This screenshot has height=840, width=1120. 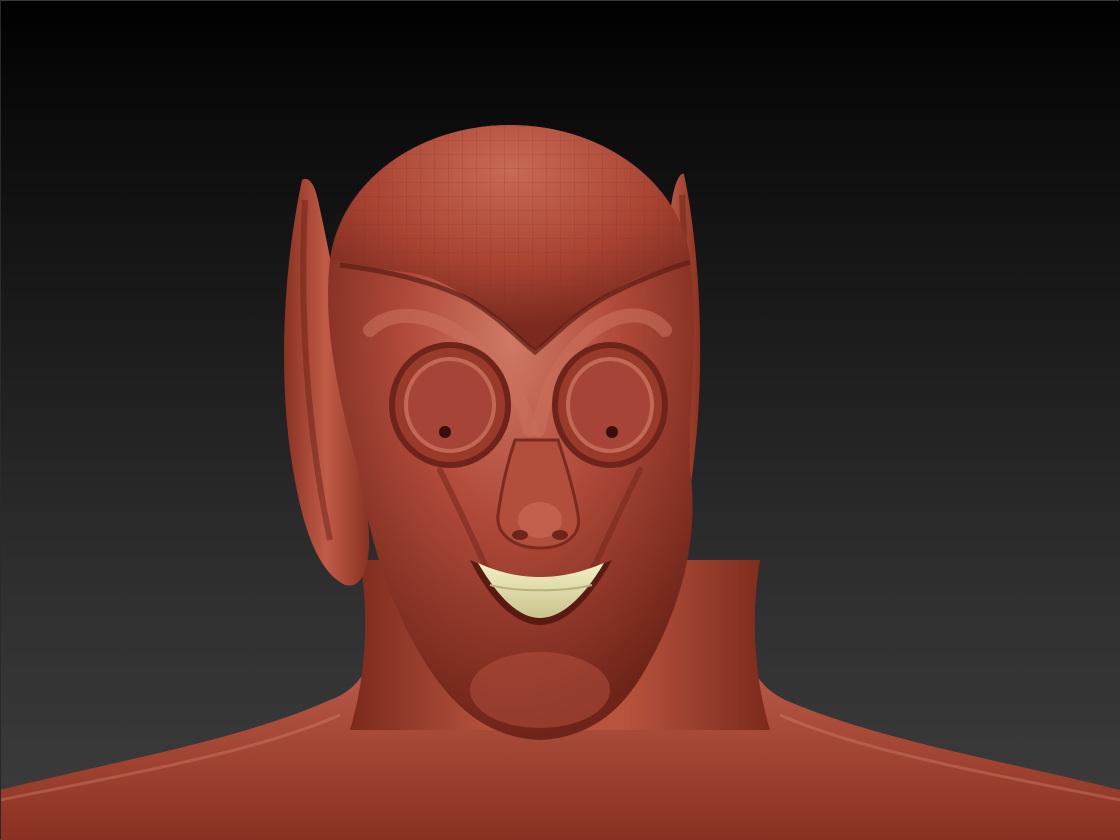 What do you see at coordinates (612, 432) in the screenshot?
I see `right-pupil-icon` at bounding box center [612, 432].